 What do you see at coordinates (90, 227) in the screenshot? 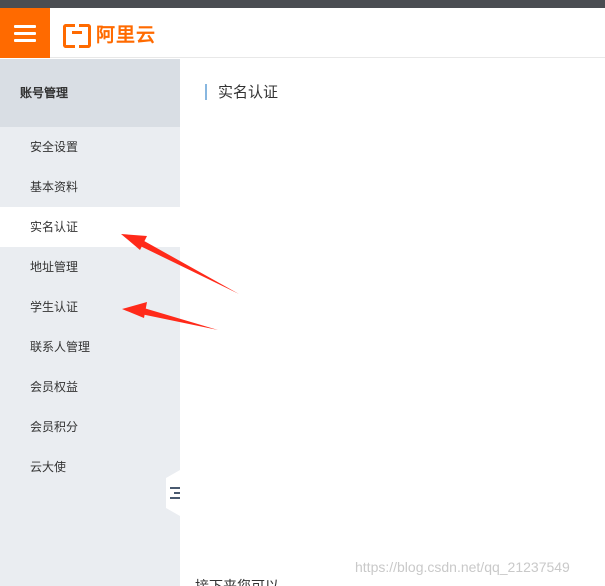
I see `sidebar-item-real-name-auth: 实名认证` at bounding box center [90, 227].